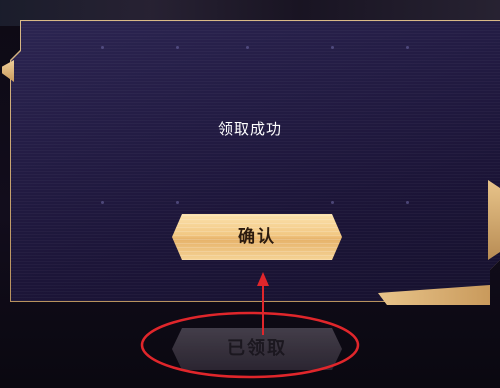 The width and height of the screenshot is (500, 388). I want to click on claimed-button-label: 已领取, so click(257, 348).